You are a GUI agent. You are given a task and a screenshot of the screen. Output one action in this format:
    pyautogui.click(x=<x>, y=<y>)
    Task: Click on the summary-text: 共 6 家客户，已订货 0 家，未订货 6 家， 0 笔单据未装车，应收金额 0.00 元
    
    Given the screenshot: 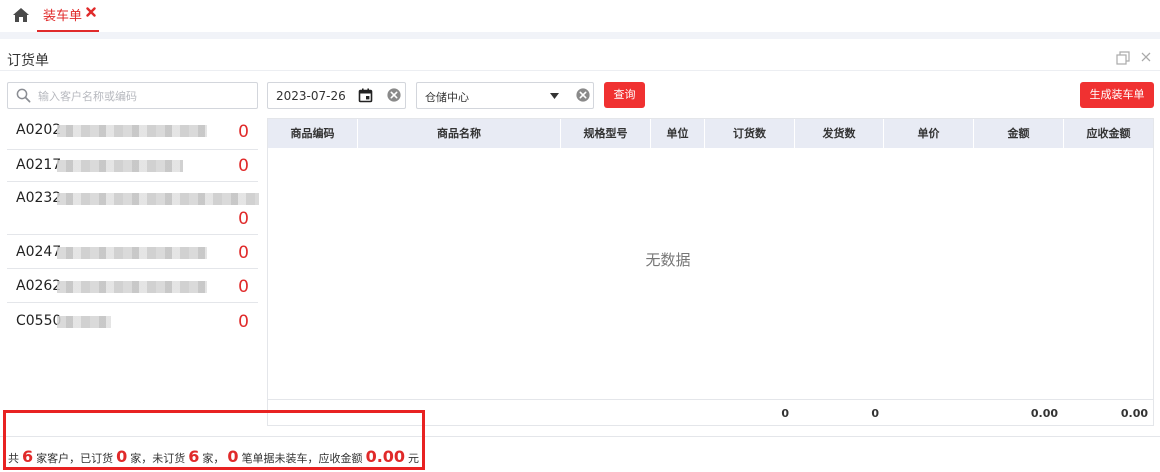 What is the action you would take?
    pyautogui.click(x=213, y=456)
    